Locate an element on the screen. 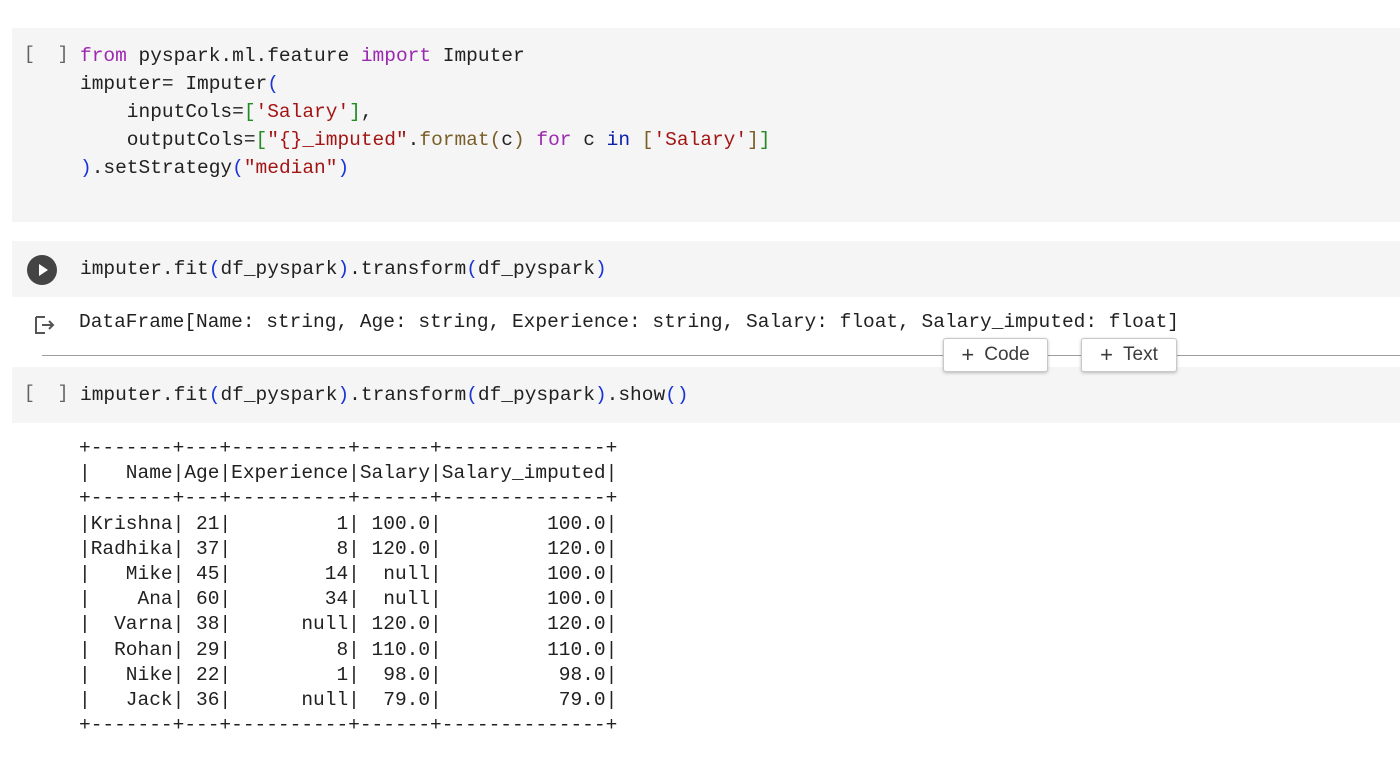 The width and height of the screenshot is (1400, 772). table-row: | Jack| 36| null| 79.0| 79.0| is located at coordinates (348, 700).